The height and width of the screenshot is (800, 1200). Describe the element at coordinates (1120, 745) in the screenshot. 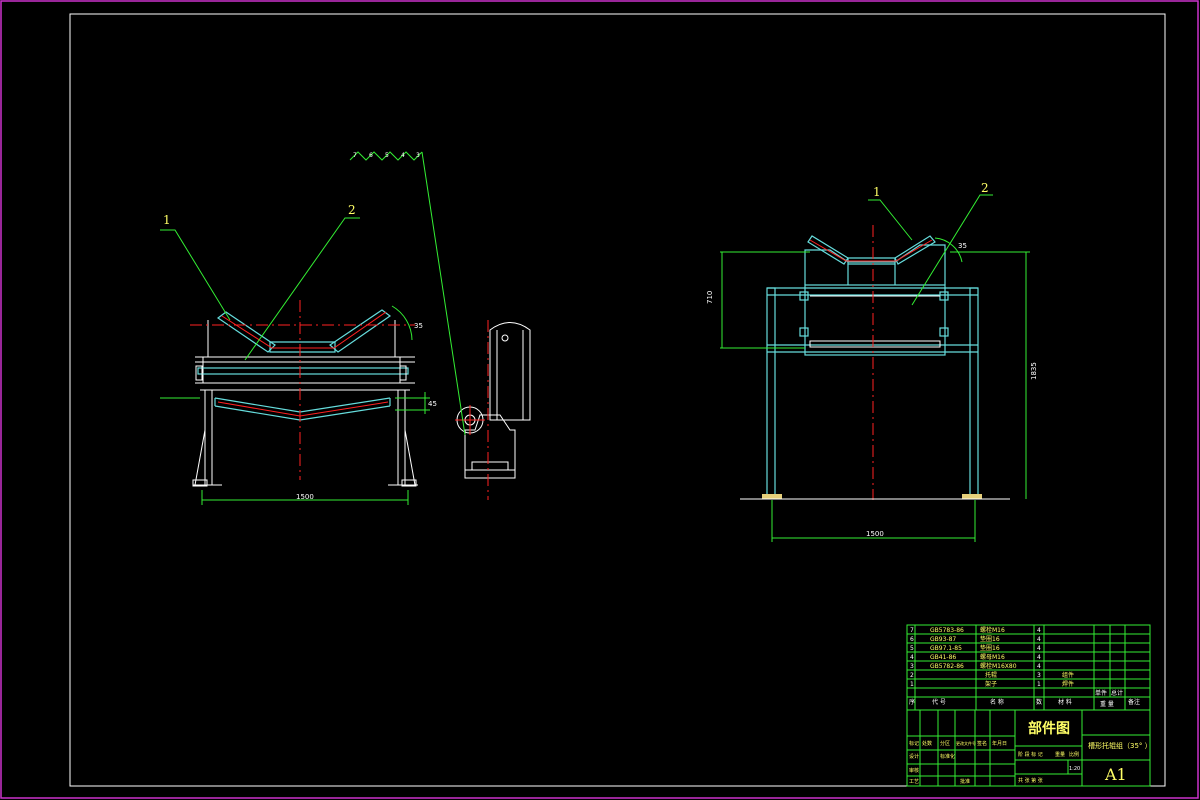

I see `part-name: 槽形托辊组（35° ）` at that location.